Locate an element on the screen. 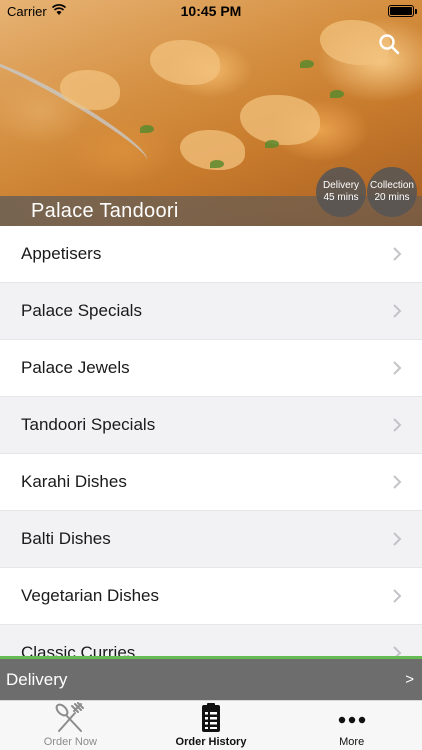  delivery-badge-time: 45 mins is located at coordinates (341, 197).